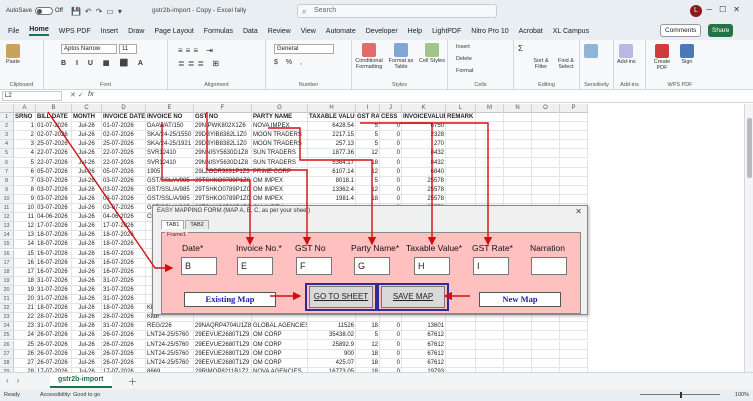  Describe the element at coordinates (413, 297) in the screenshot. I see `save-map-button: SAVE MAP` at that location.